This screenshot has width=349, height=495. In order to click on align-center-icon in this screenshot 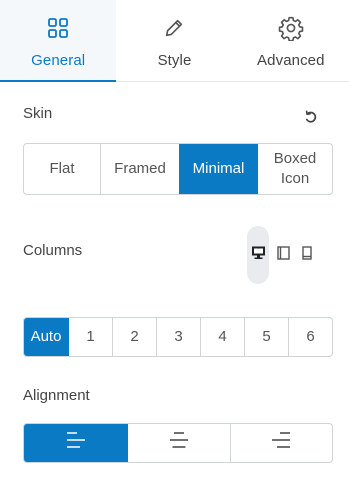, I will do `click(179, 443)`.